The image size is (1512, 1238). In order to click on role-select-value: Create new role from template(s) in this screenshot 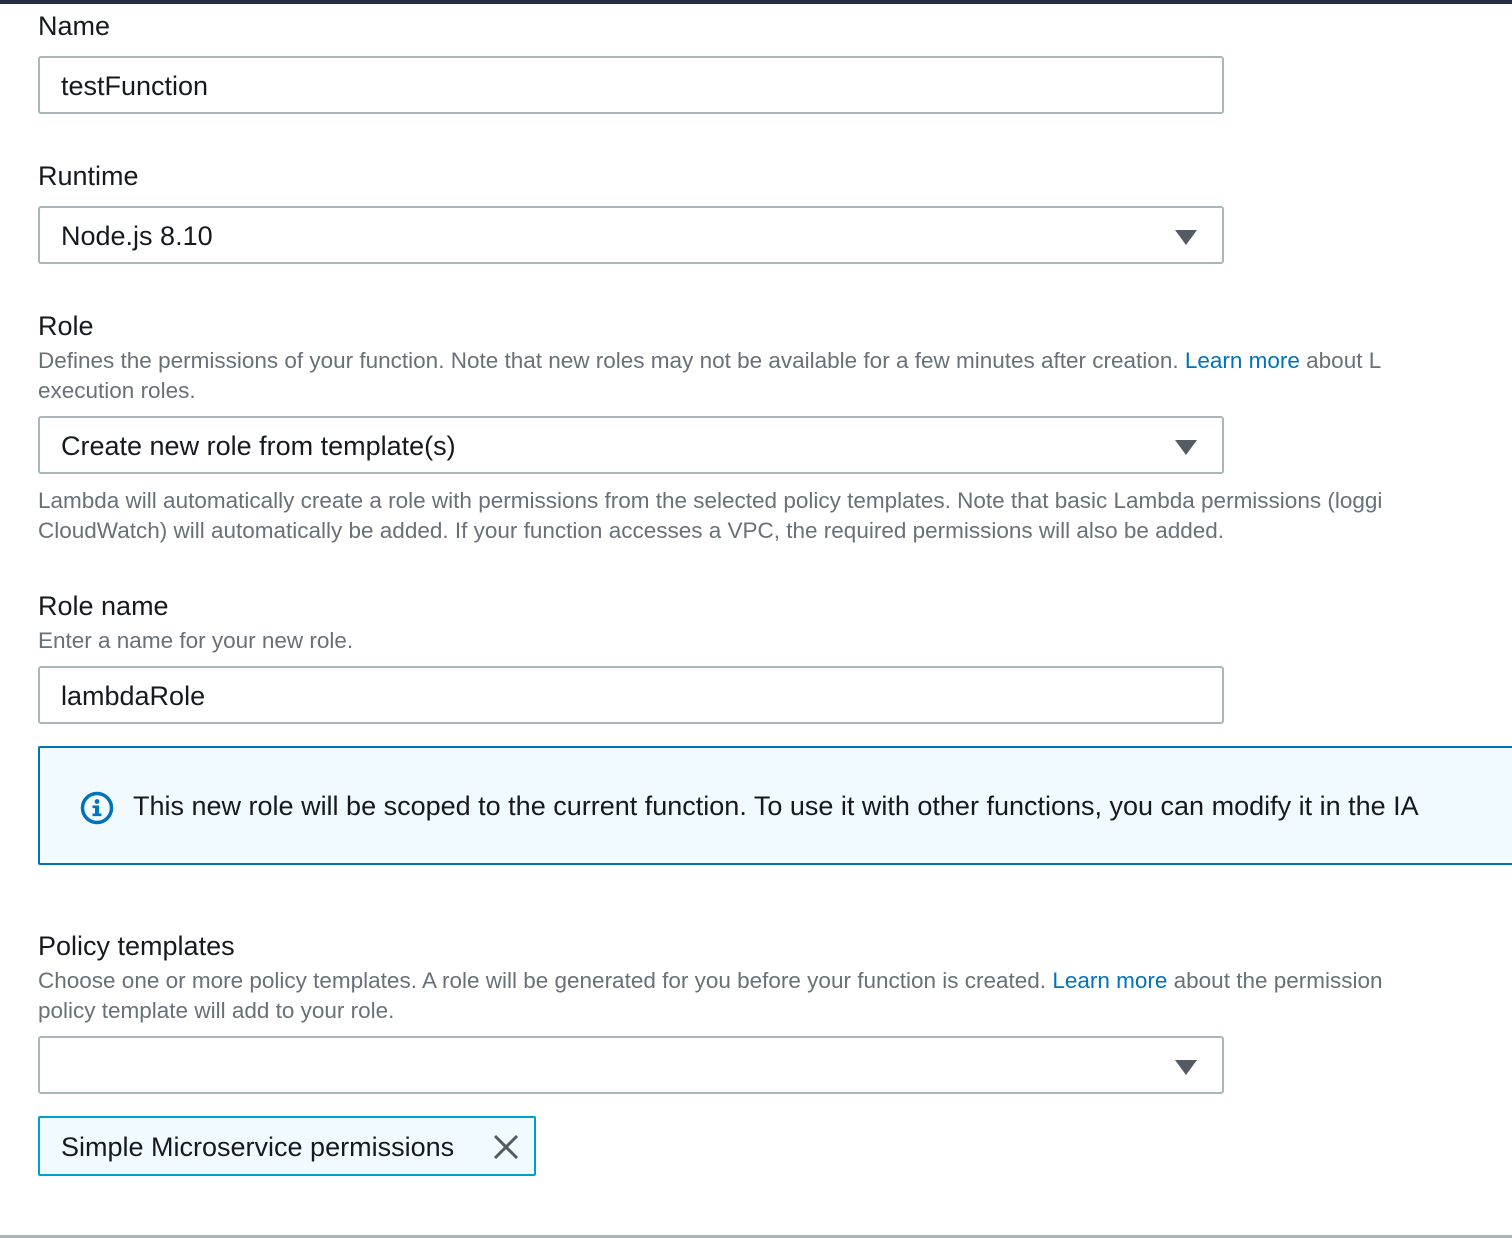, I will do `click(258, 446)`.